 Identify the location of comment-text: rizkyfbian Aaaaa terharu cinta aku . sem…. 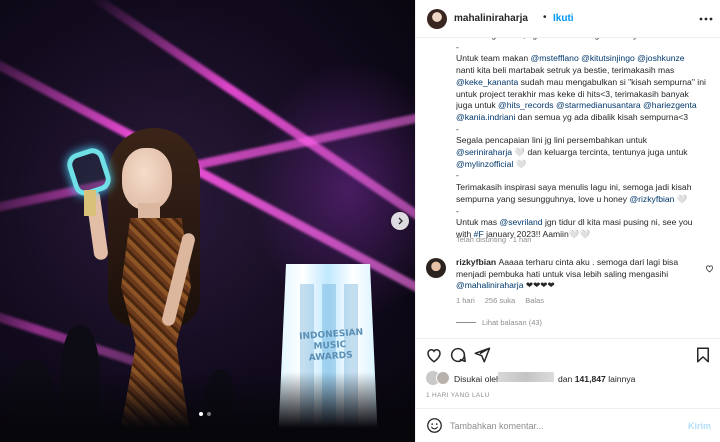
(576, 274).